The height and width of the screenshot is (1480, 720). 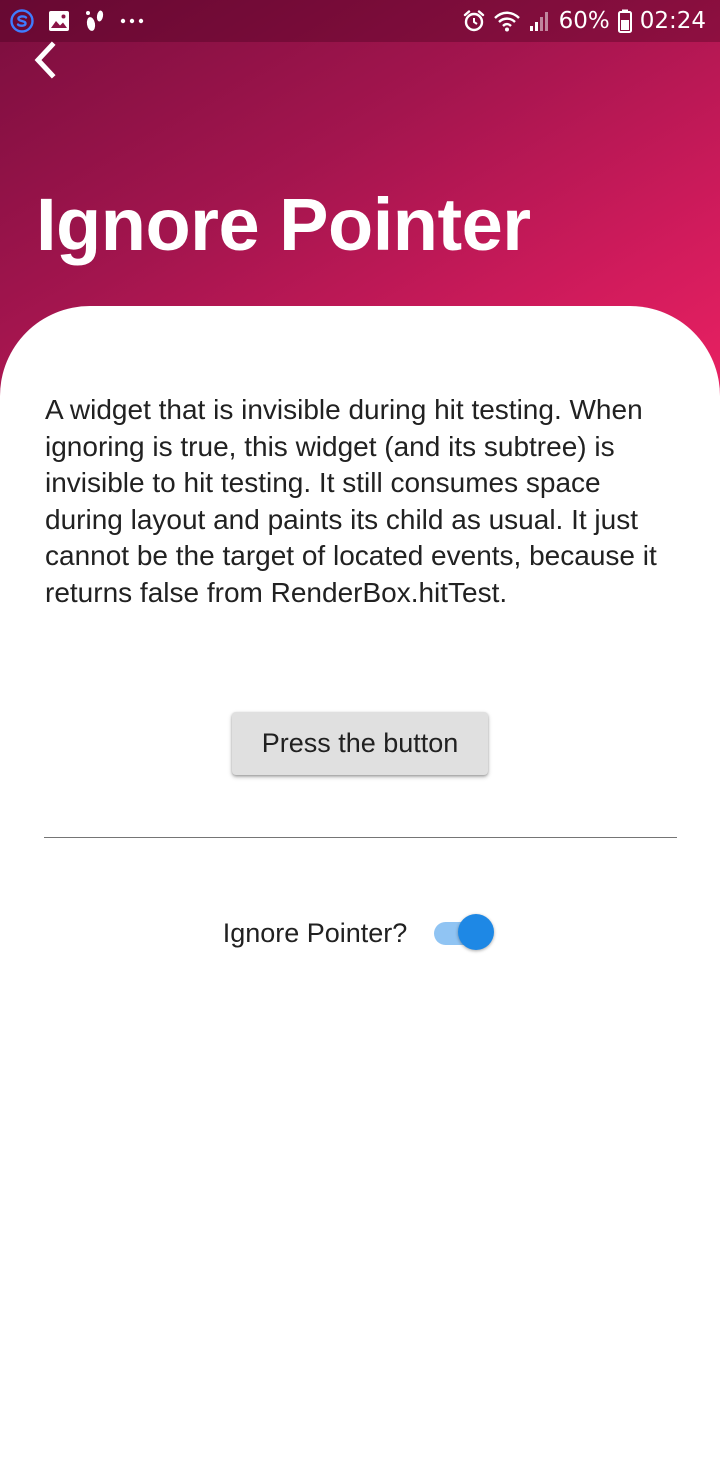 I want to click on toggle-label: Ignore Pointer?, so click(x=315, y=932).